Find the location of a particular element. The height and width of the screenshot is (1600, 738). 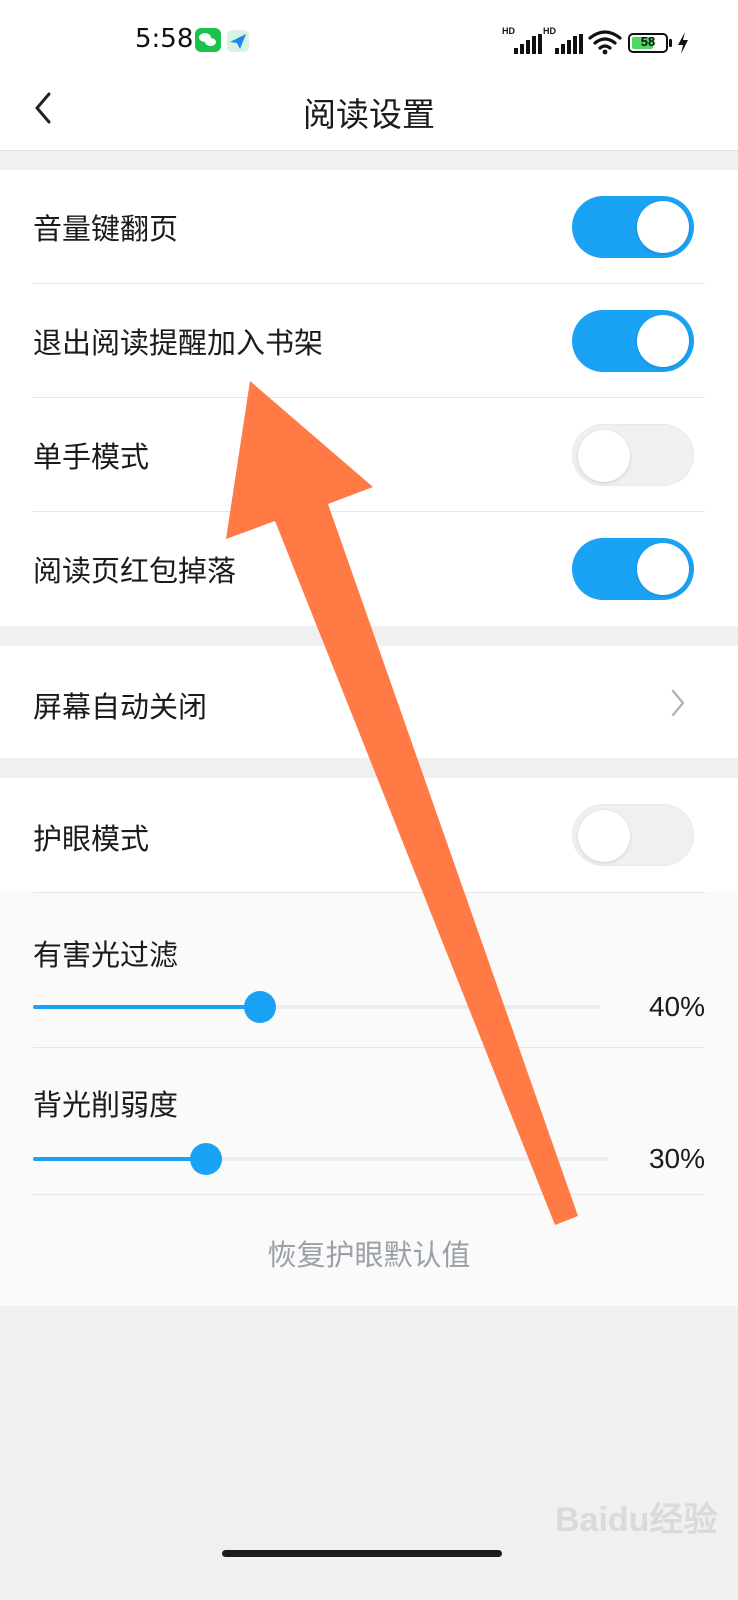

slider-value: 40% is located at coordinates (676, 1006).